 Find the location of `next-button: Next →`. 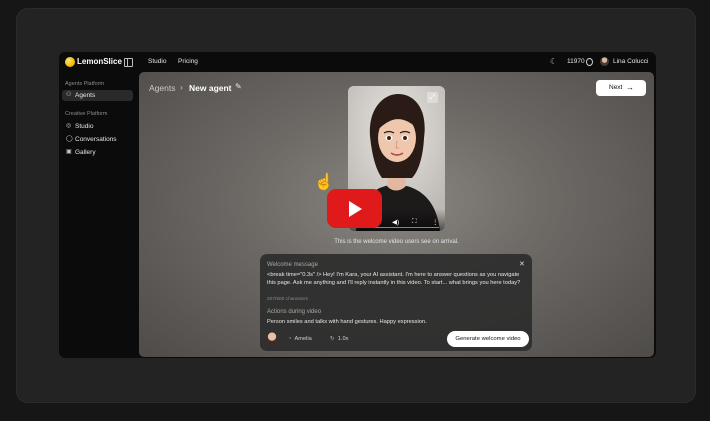

next-button: Next → is located at coordinates (621, 88).